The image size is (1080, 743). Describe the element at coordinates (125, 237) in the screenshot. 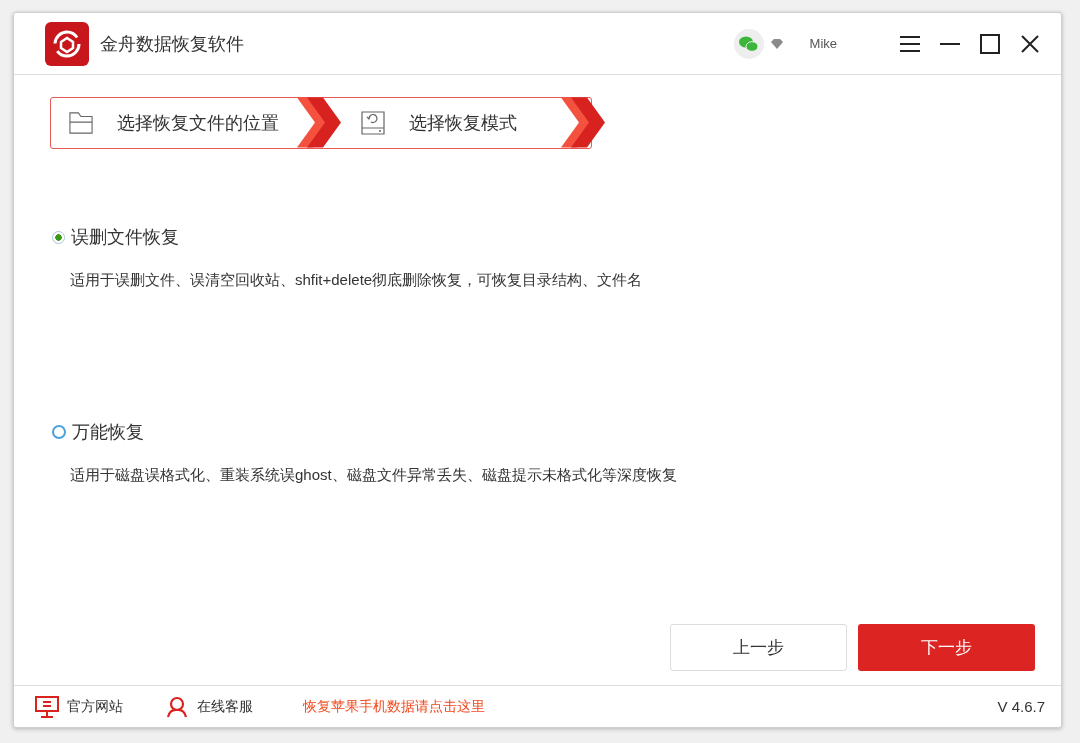

I see `option-title: 误删文件恢复` at that location.